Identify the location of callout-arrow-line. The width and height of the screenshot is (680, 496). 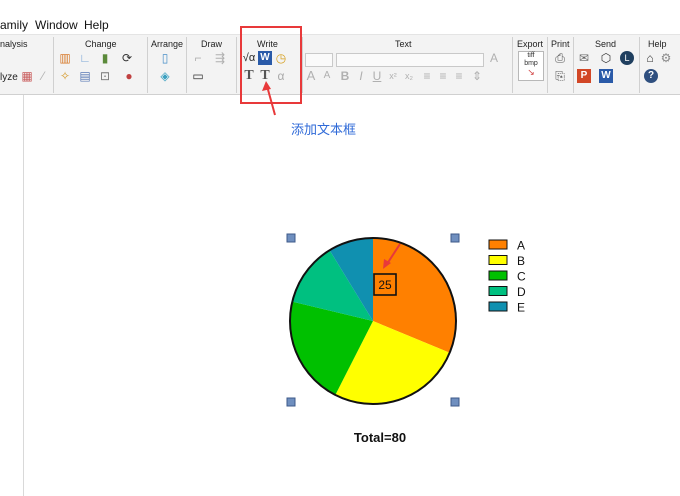
(271, 100).